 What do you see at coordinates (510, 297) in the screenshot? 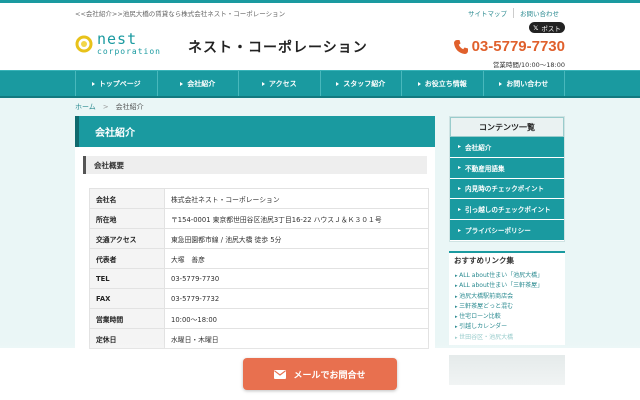
I see `recommend-link: 池尻大橋駅前商店会` at bounding box center [510, 297].